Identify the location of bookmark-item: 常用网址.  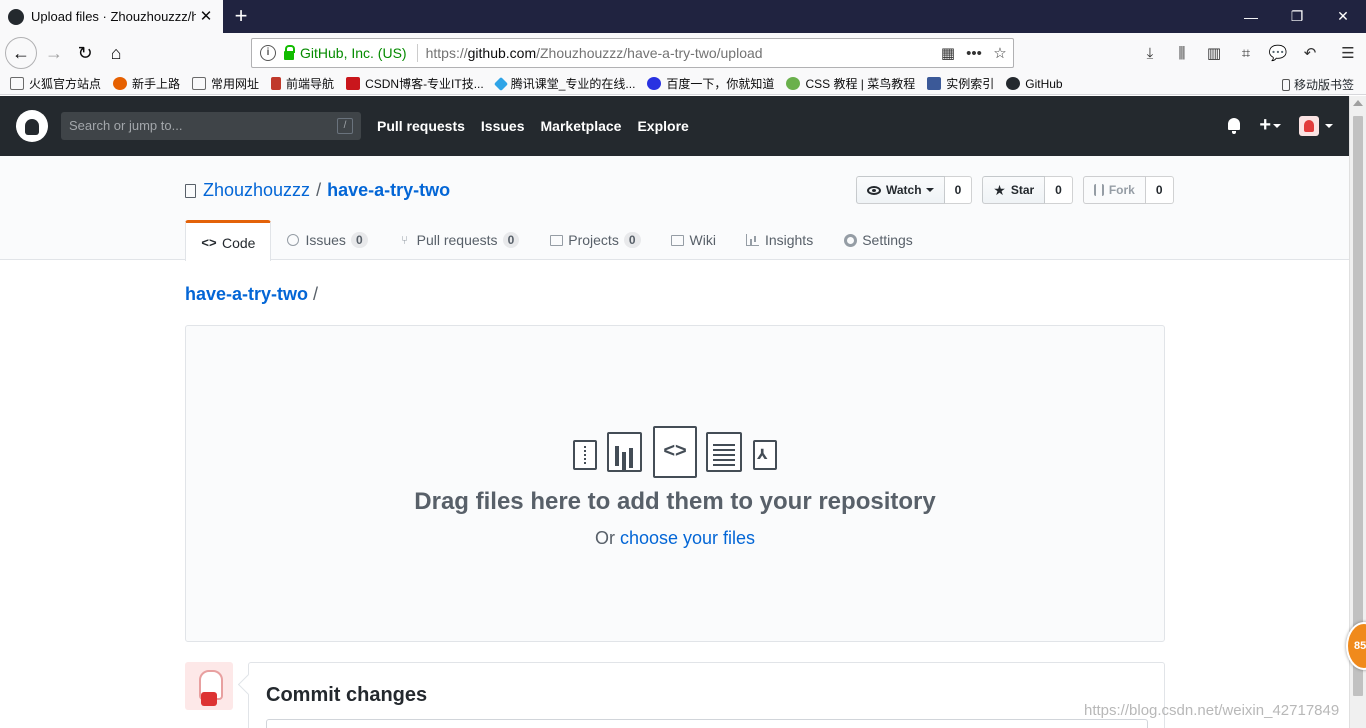
(225, 83).